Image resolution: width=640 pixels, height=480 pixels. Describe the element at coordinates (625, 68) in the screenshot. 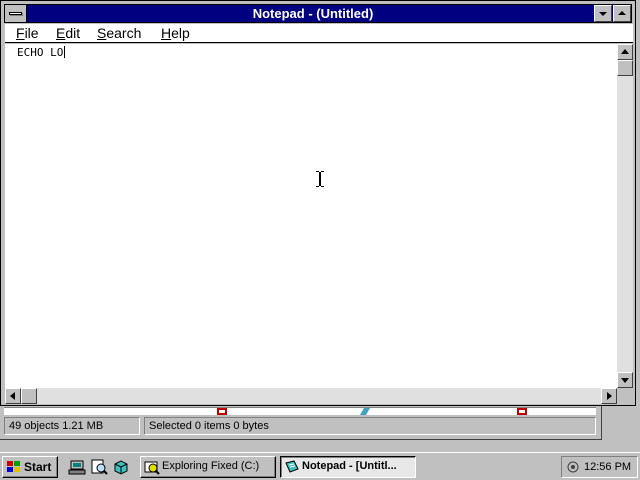

I see `vertical-scroll-thumb` at that location.